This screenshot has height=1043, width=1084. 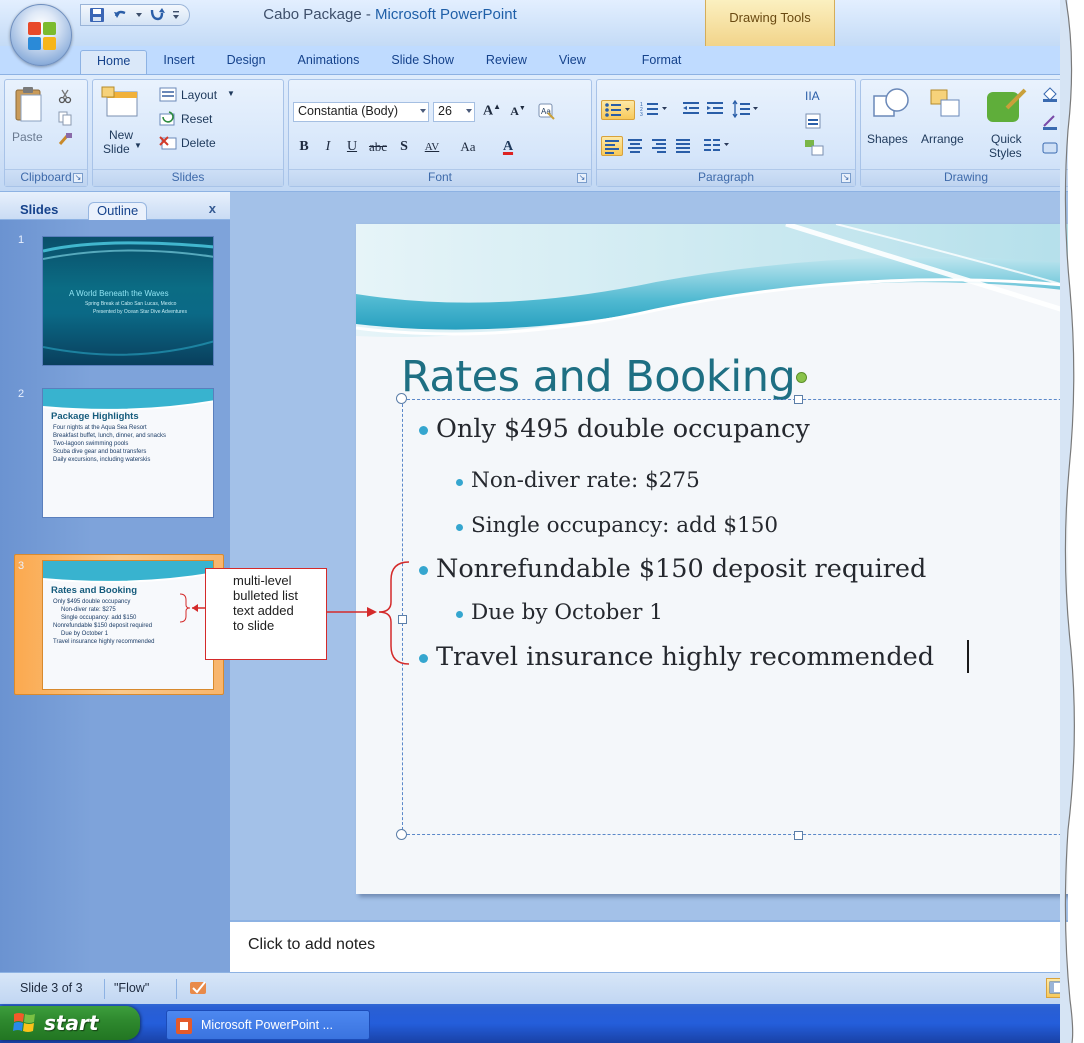 I want to click on notes-pane: Click to add notes, so click(x=649, y=946).